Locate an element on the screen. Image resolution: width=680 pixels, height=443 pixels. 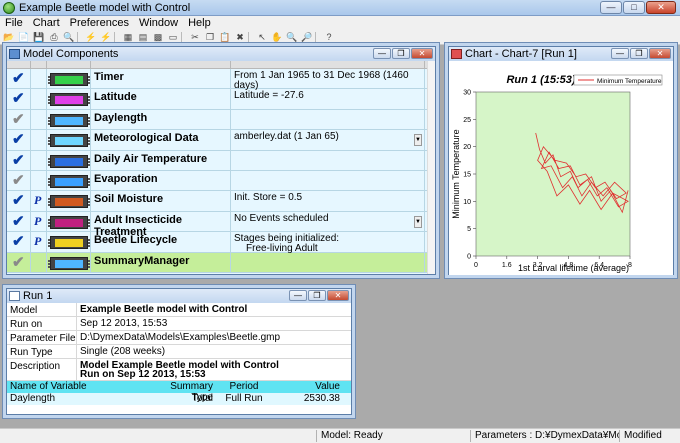
col-value: Value is located at coordinates (309, 387).